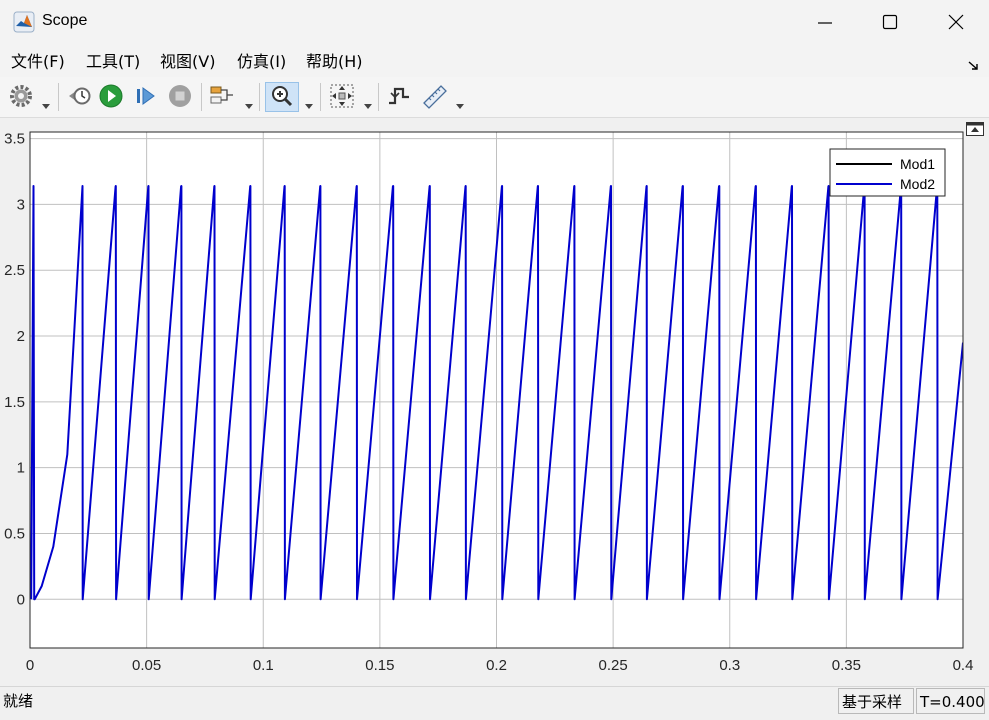 The height and width of the screenshot is (720, 989). Describe the element at coordinates (249, 101) in the screenshot. I see `signal-selector-dropdown-icon` at that location.